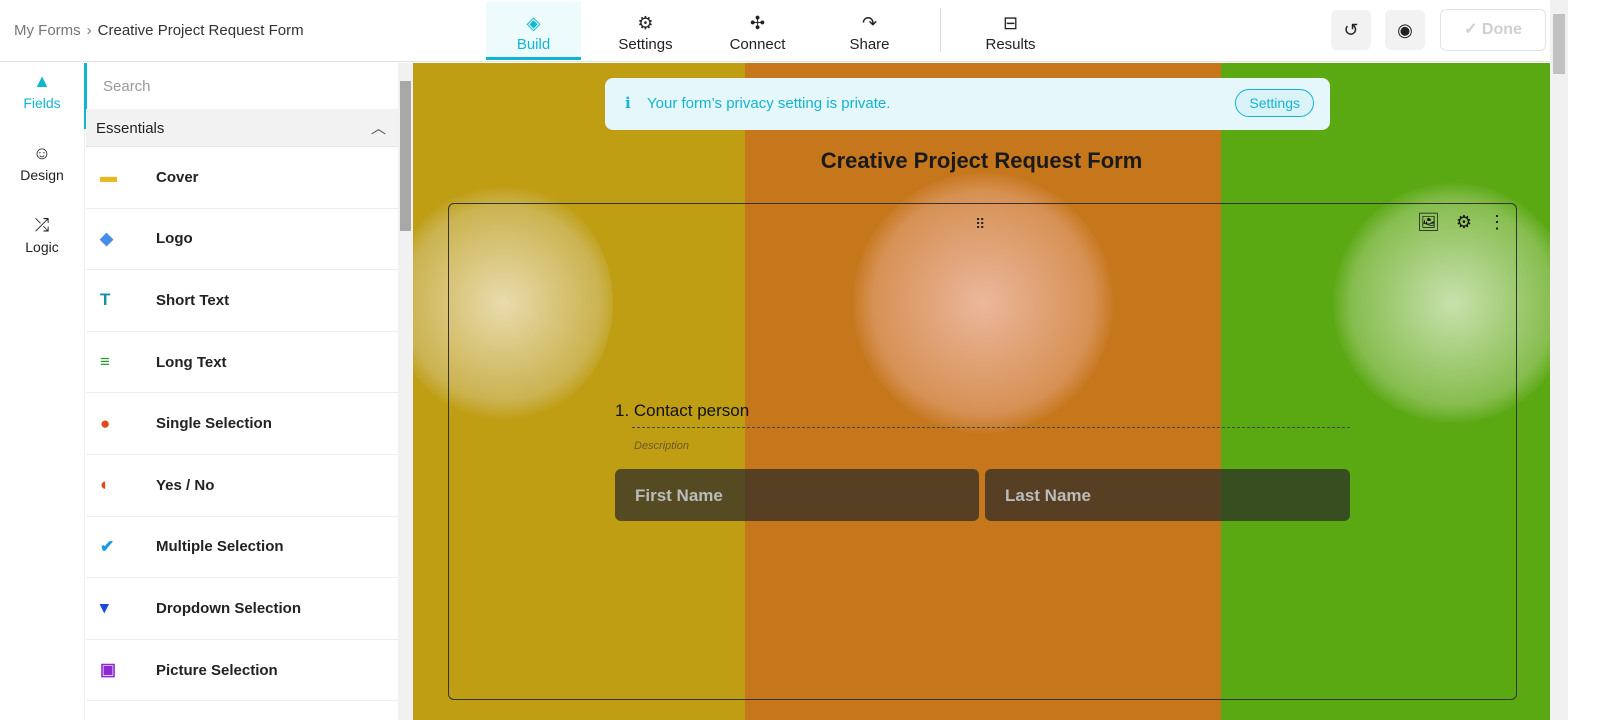  Describe the element at coordinates (1428, 222) in the screenshot. I see `image-icon: 🖼` at that location.